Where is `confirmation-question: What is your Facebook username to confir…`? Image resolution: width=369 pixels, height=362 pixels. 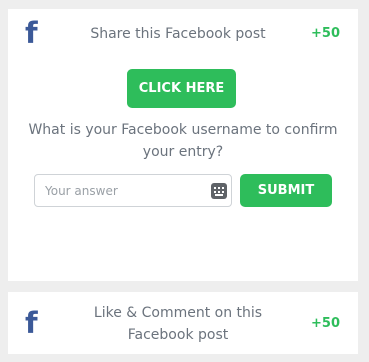 confirmation-question: What is your Facebook username to confir… is located at coordinates (183, 141).